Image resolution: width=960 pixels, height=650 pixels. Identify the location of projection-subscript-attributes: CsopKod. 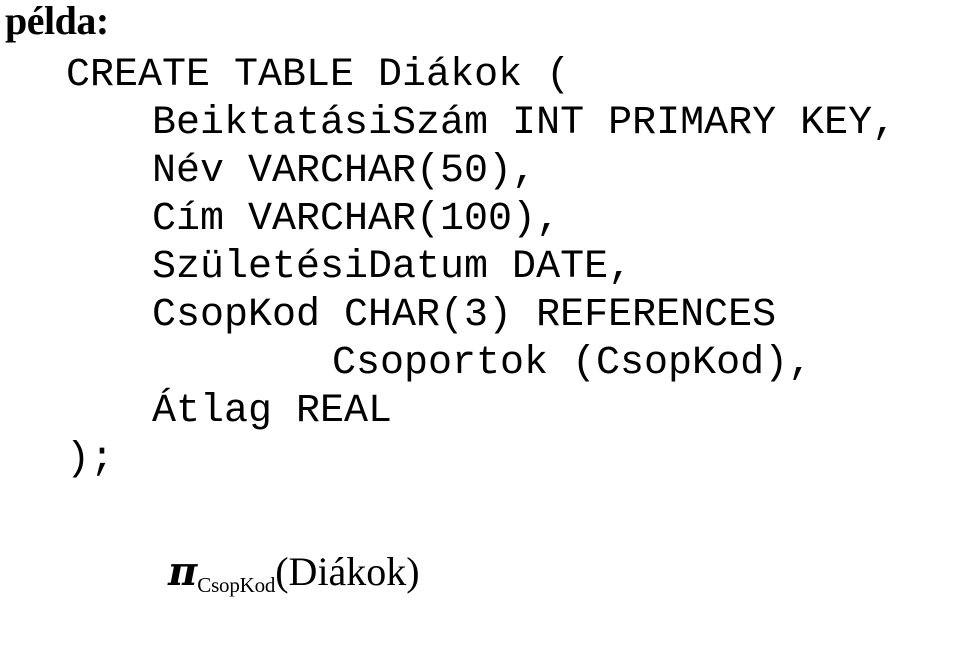
(236, 585).